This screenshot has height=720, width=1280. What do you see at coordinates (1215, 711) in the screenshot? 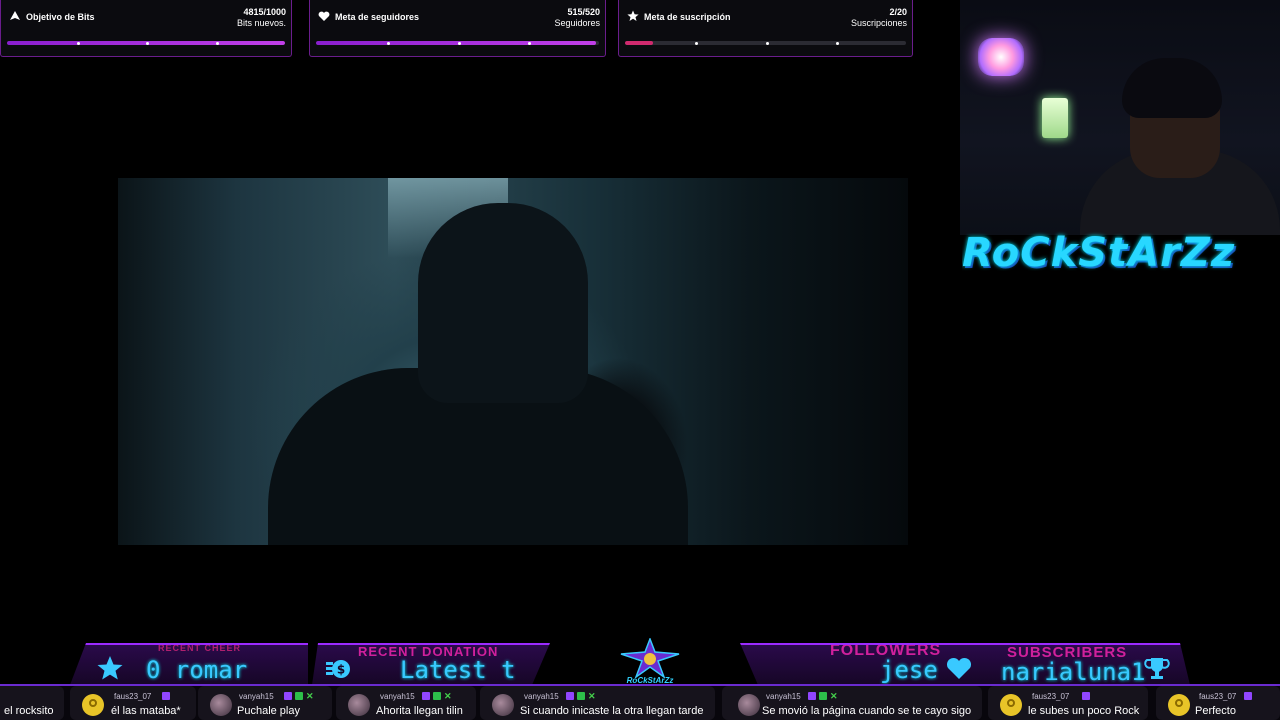
I see `chat-text: Perfecto` at bounding box center [1215, 711].